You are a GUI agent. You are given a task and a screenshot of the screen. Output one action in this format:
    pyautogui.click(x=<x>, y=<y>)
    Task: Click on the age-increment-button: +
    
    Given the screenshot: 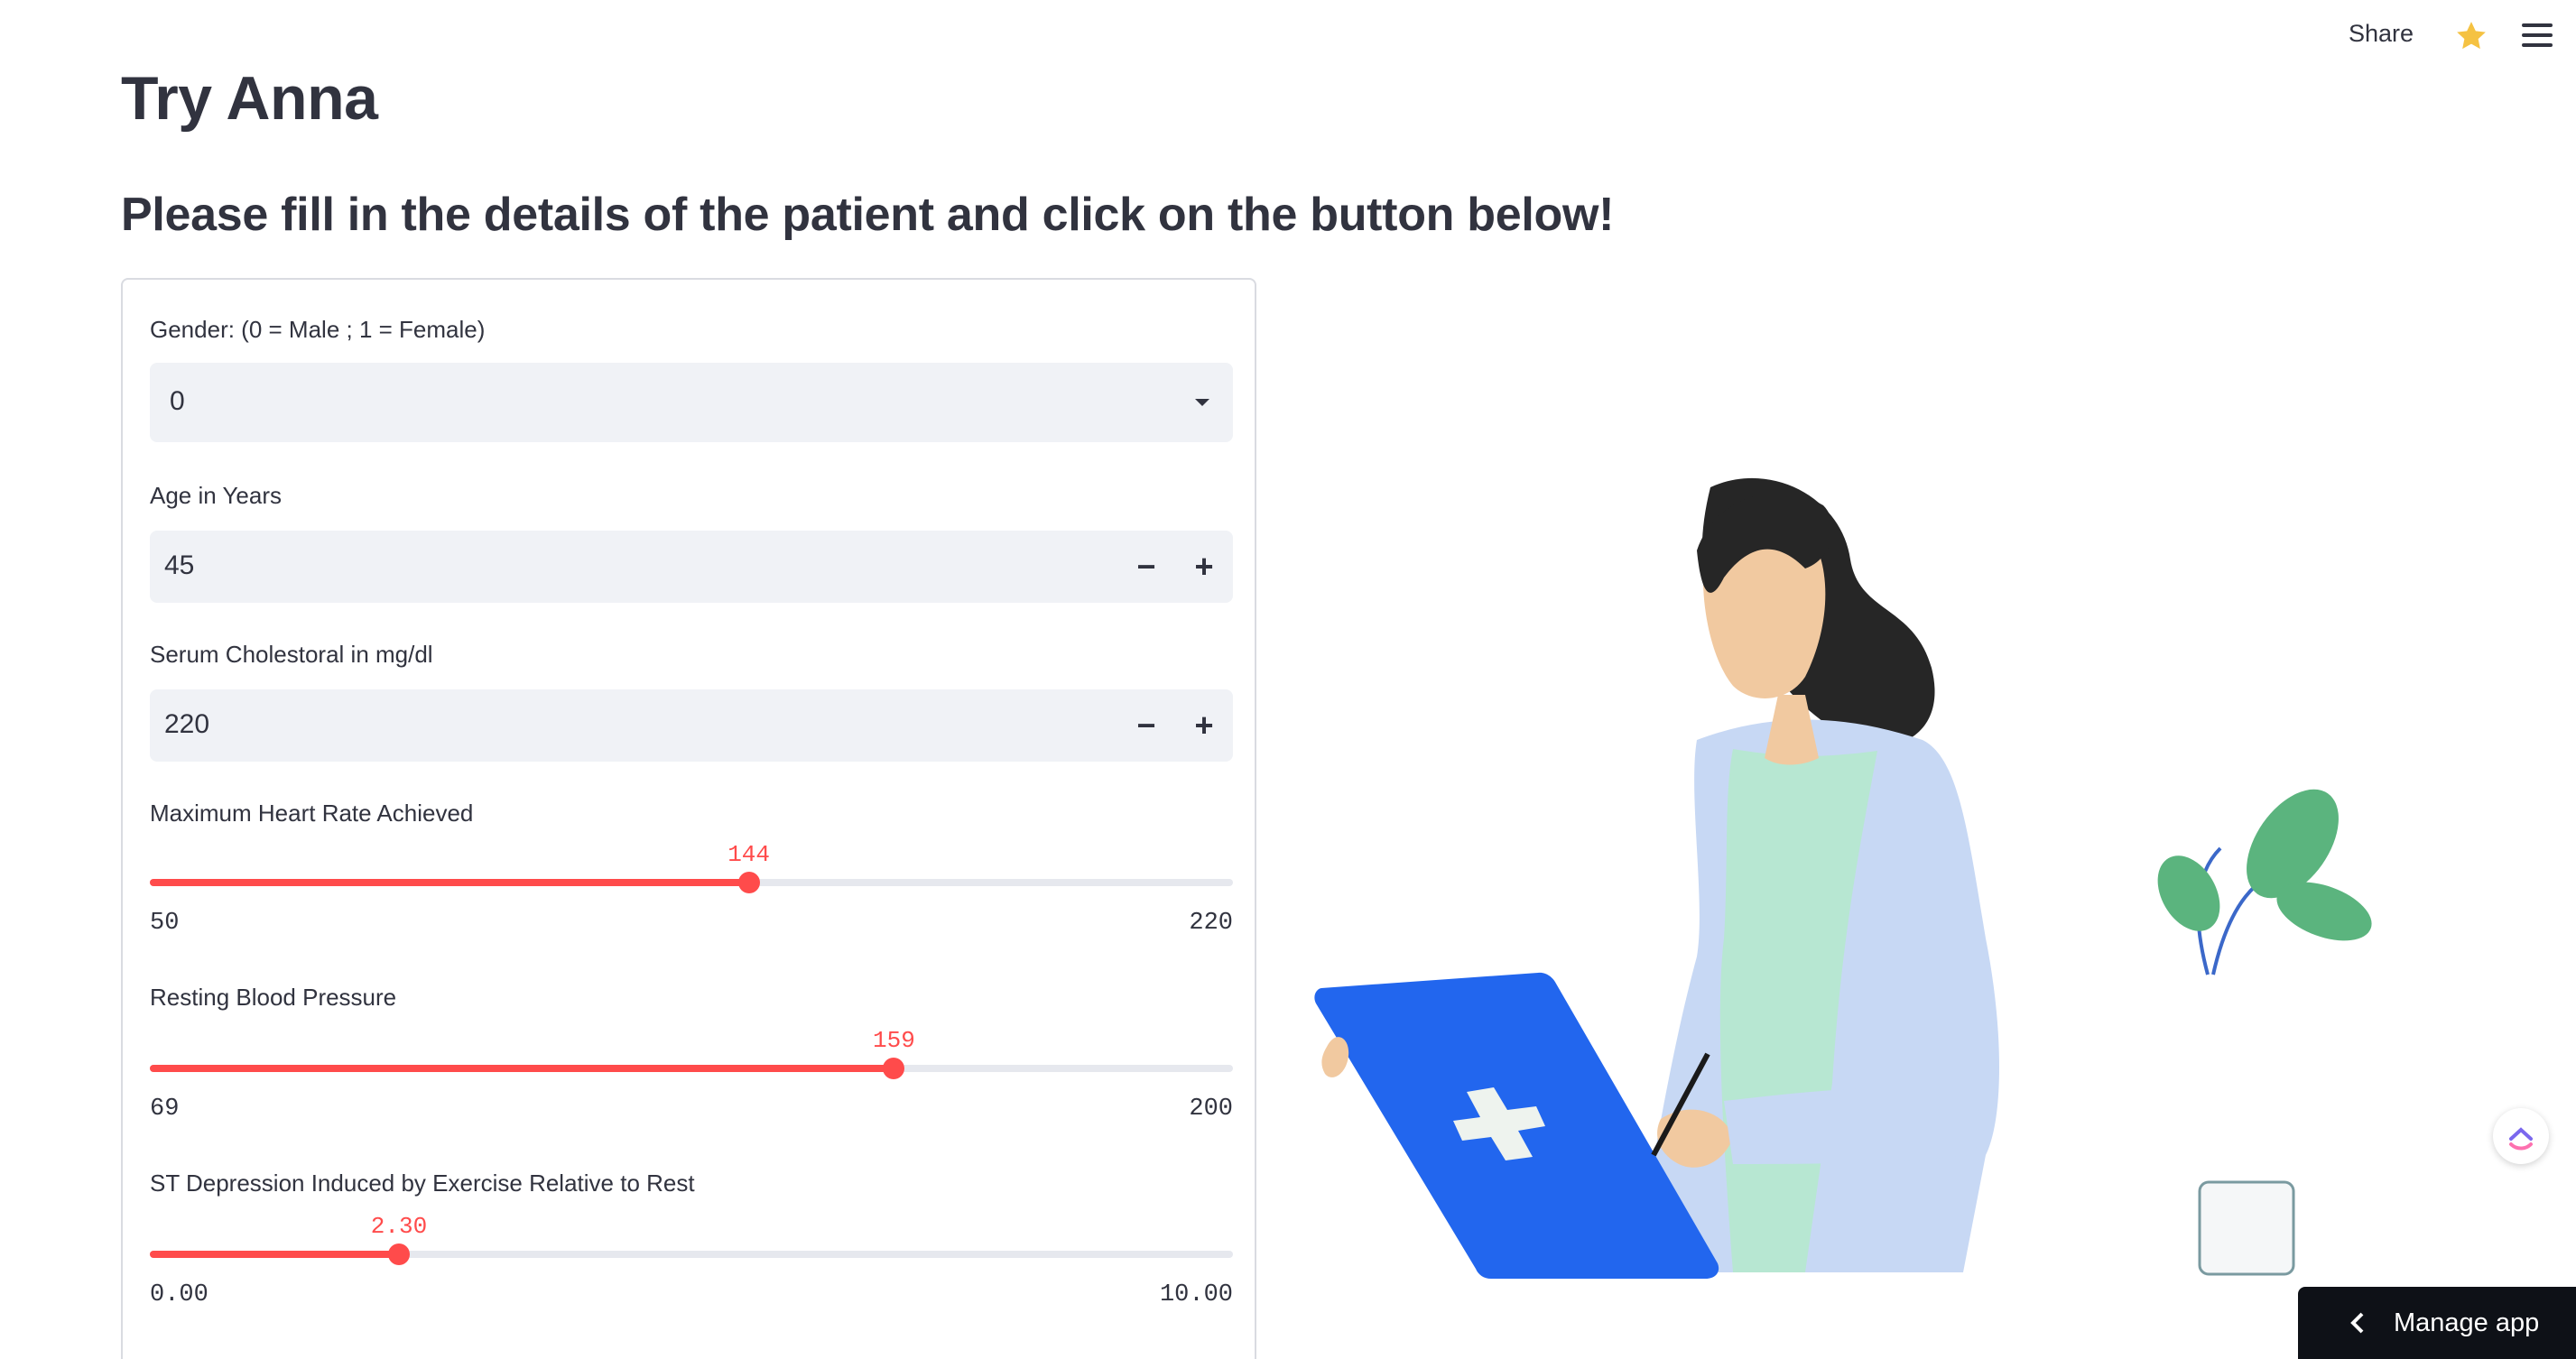 What is the action you would take?
    pyautogui.click(x=1204, y=567)
    